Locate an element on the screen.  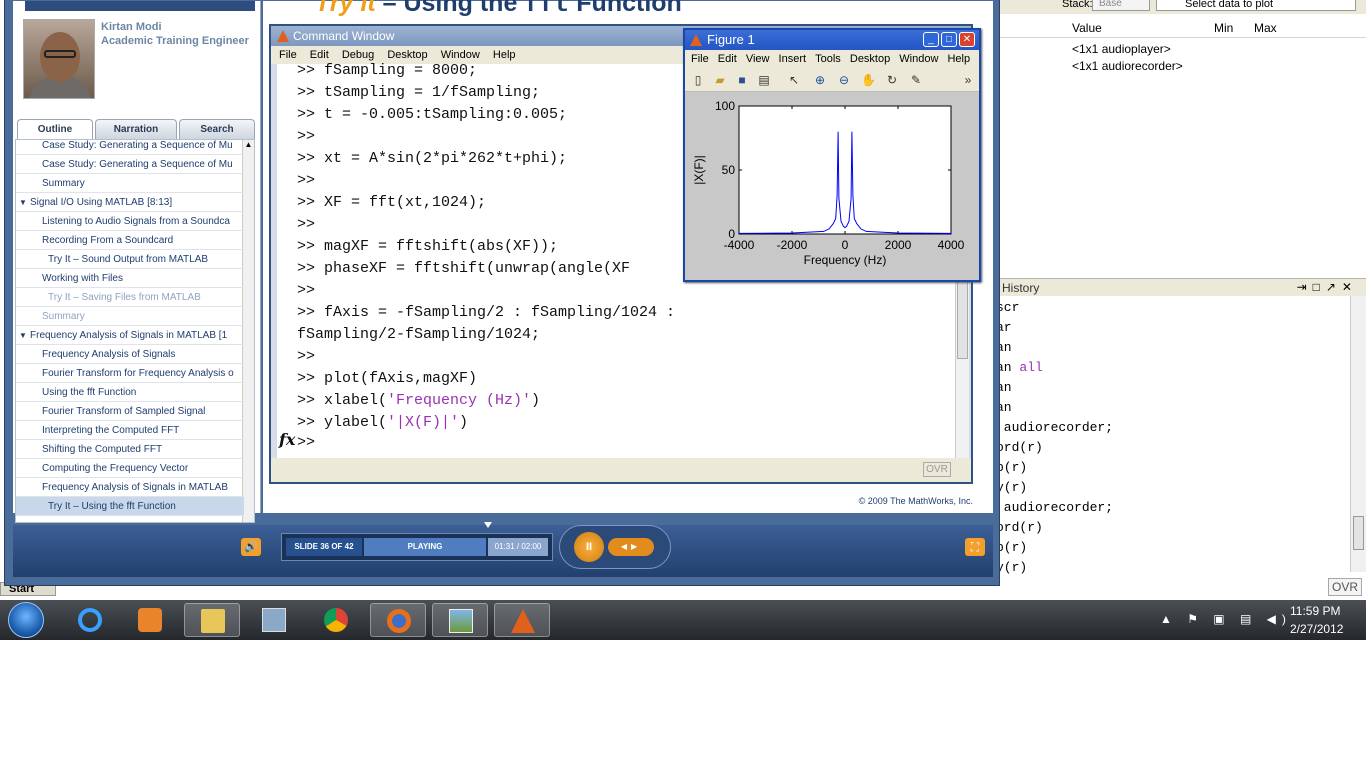
taskbar-media-player is located at coordinates (150, 620).